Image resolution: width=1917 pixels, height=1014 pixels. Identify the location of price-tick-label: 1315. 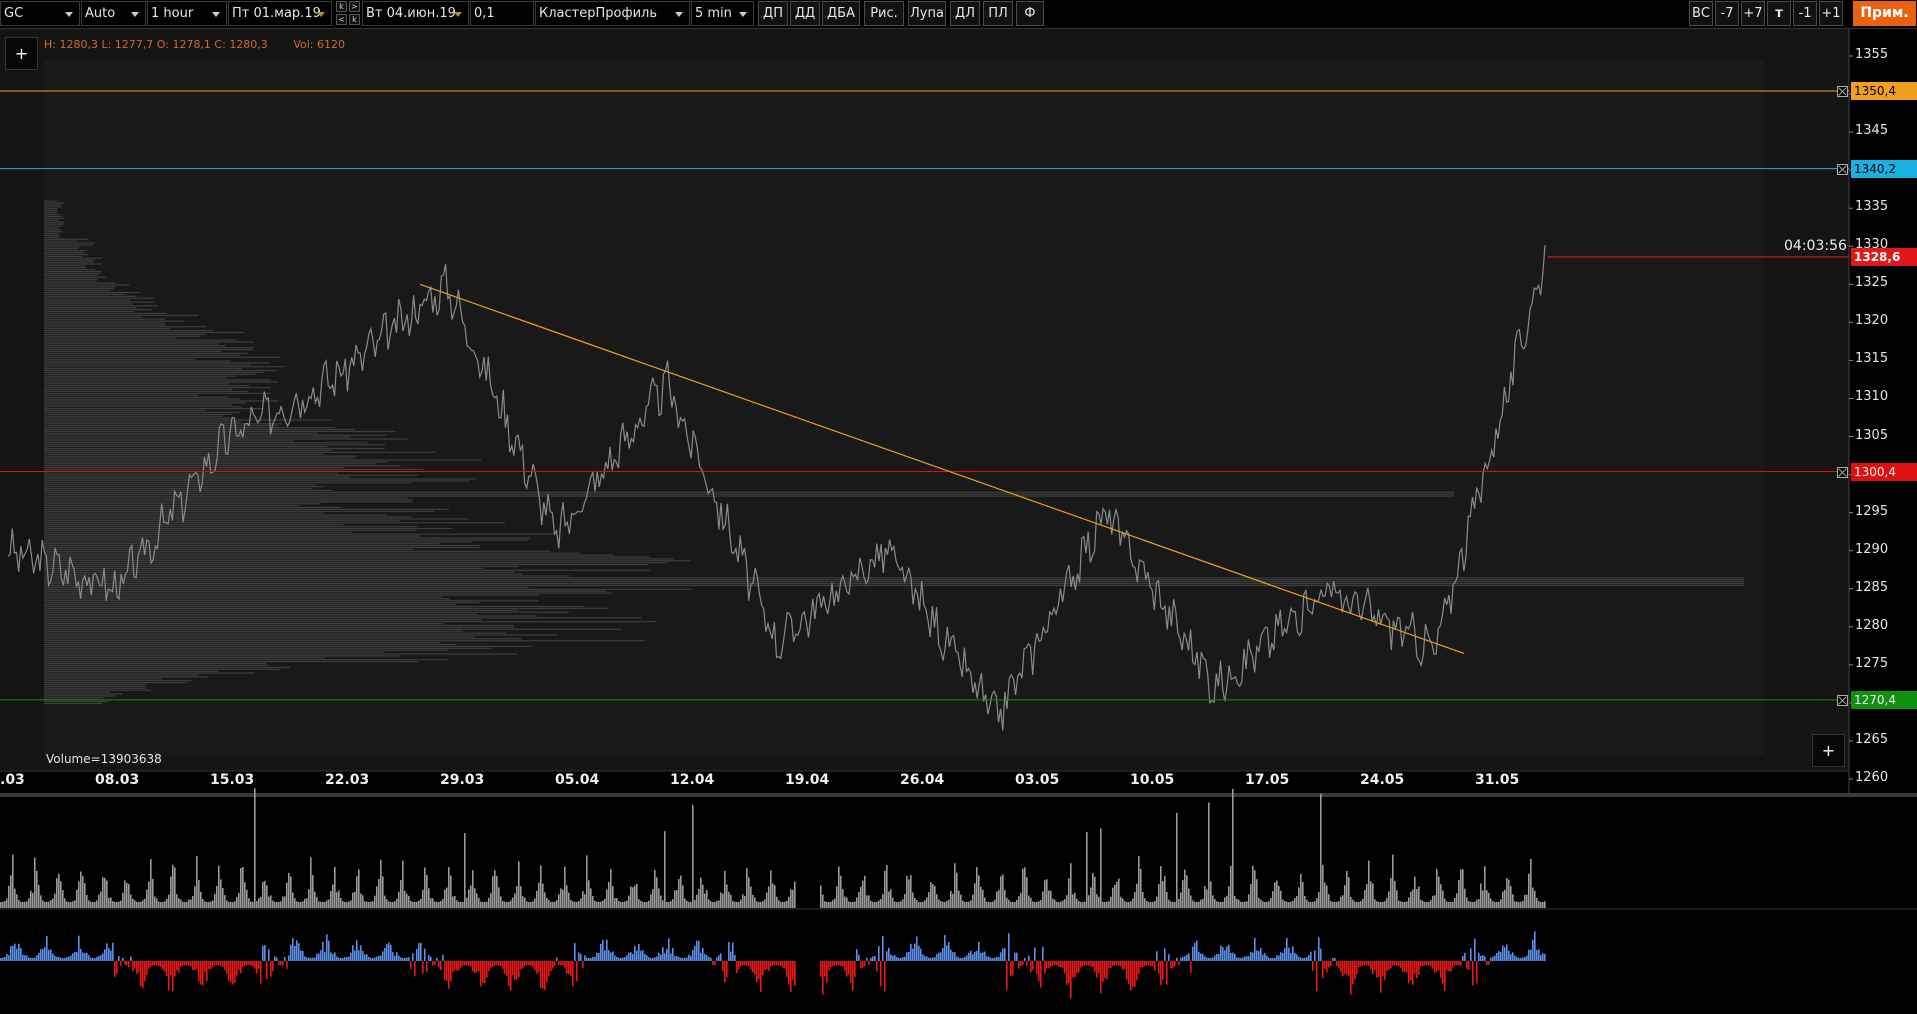
(1872, 359).